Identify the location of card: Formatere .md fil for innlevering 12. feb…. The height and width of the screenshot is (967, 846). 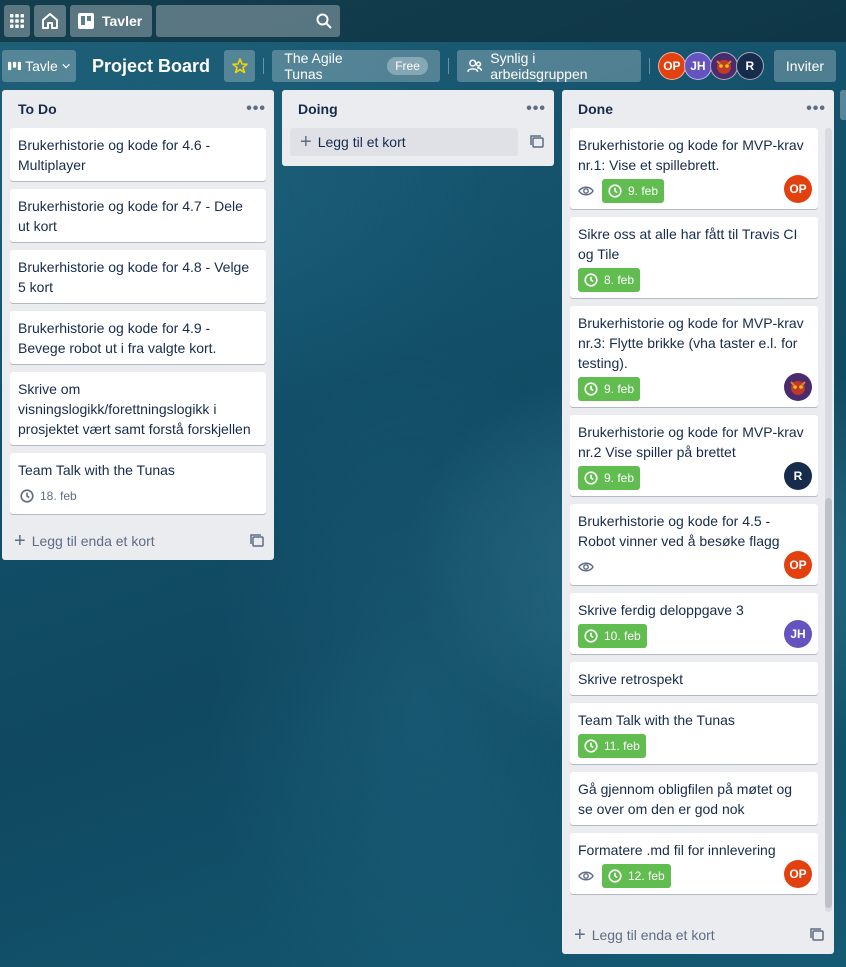
(694, 863).